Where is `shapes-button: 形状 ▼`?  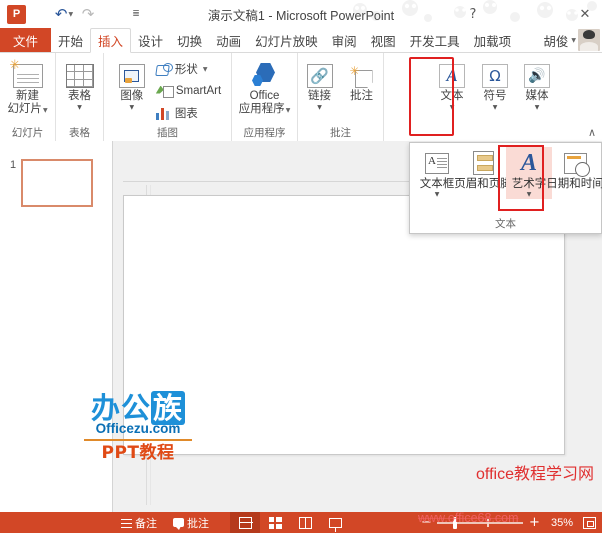 shapes-button: 形状 ▼ is located at coordinates (188, 69).